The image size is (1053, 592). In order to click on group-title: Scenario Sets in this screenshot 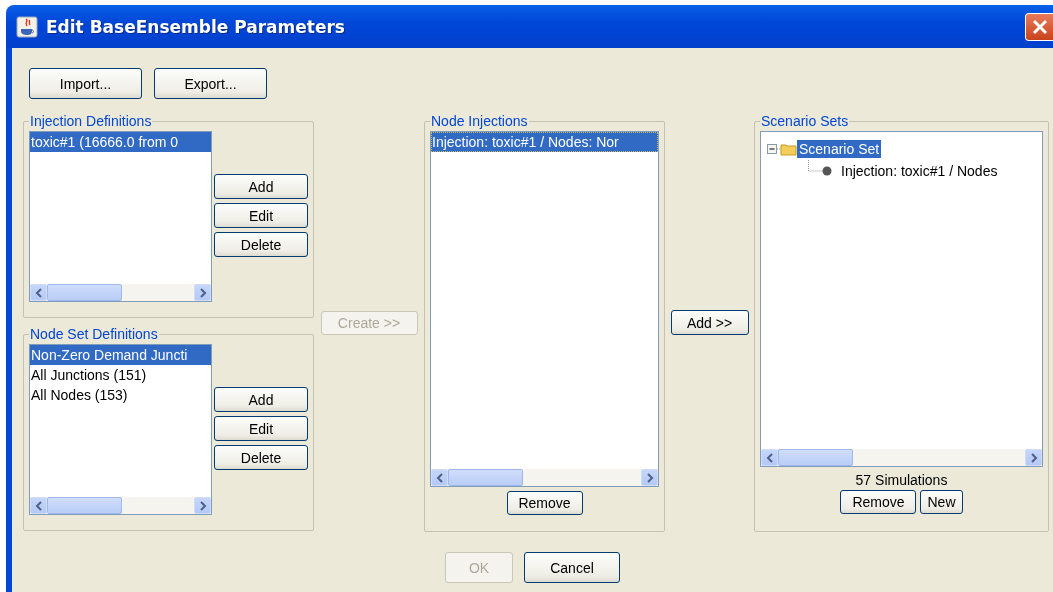, I will do `click(805, 121)`.